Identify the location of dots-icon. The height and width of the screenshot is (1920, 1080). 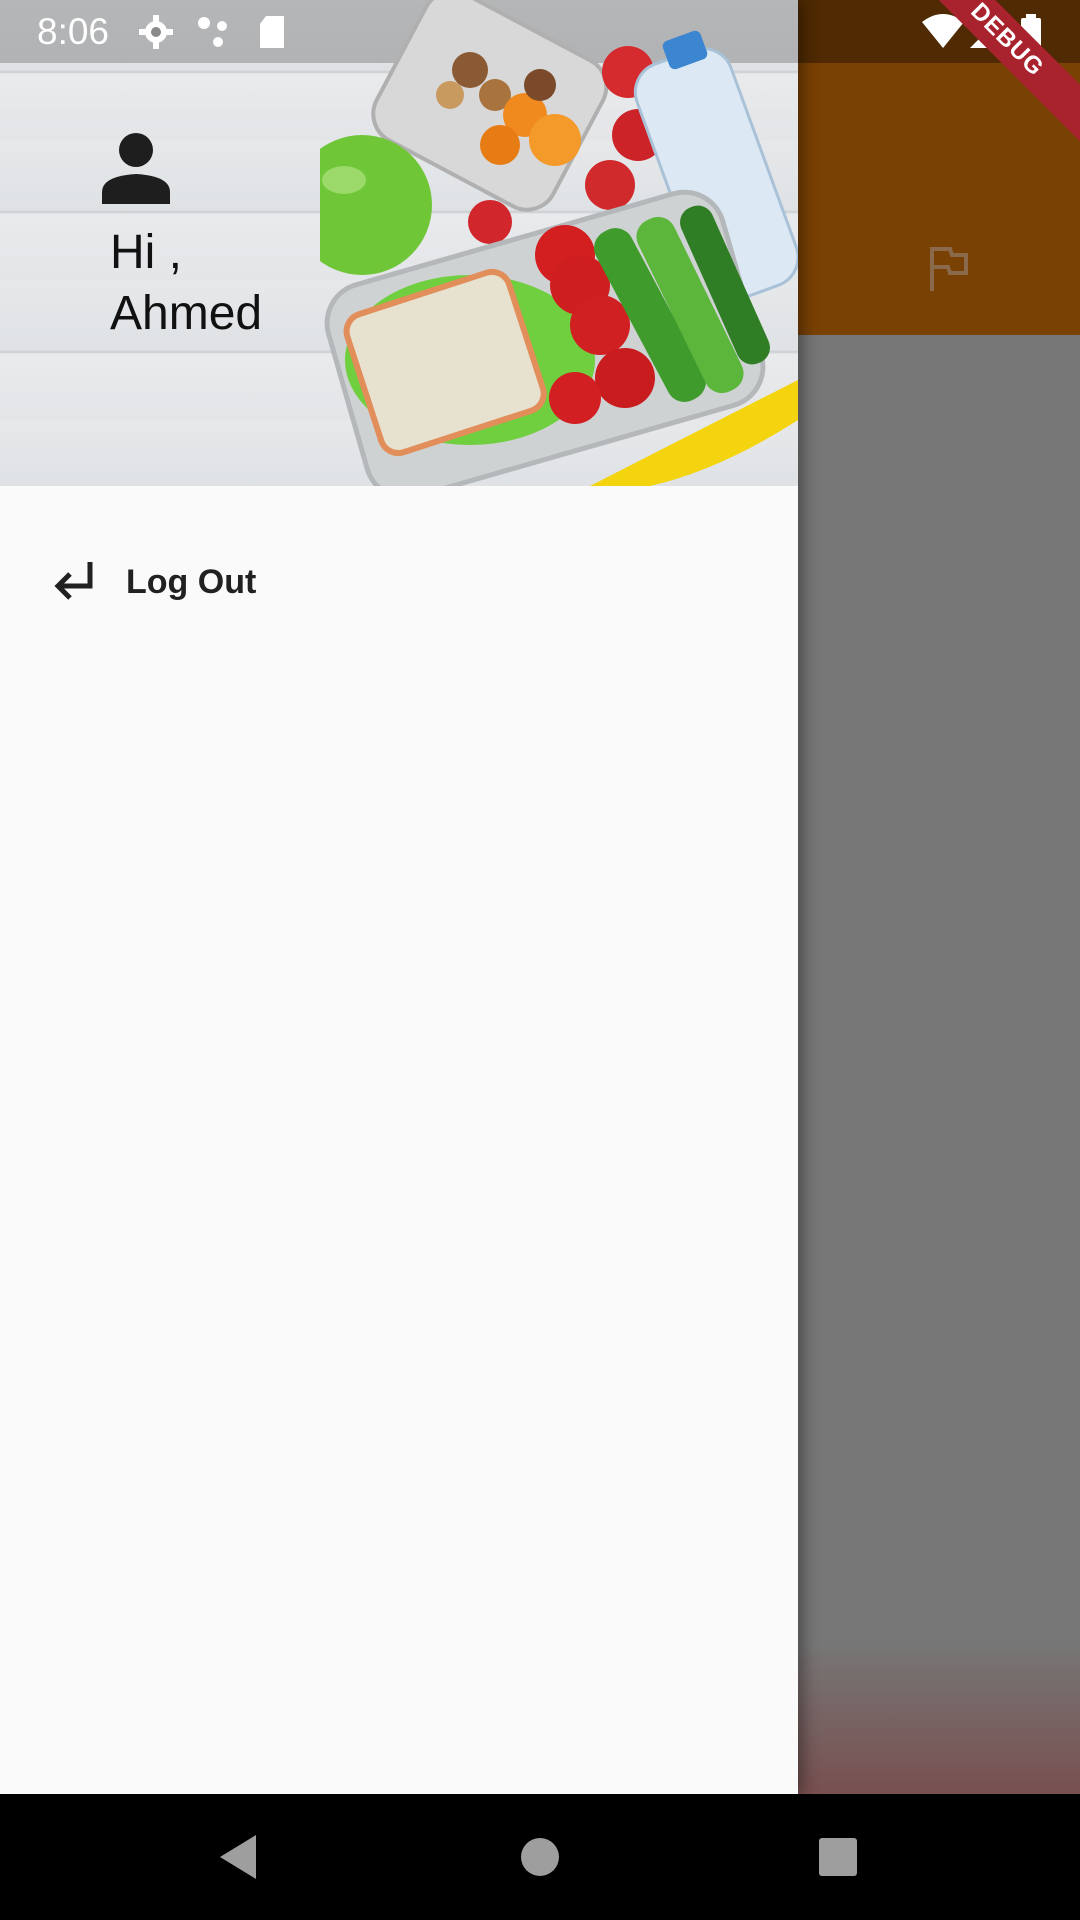
(212, 32).